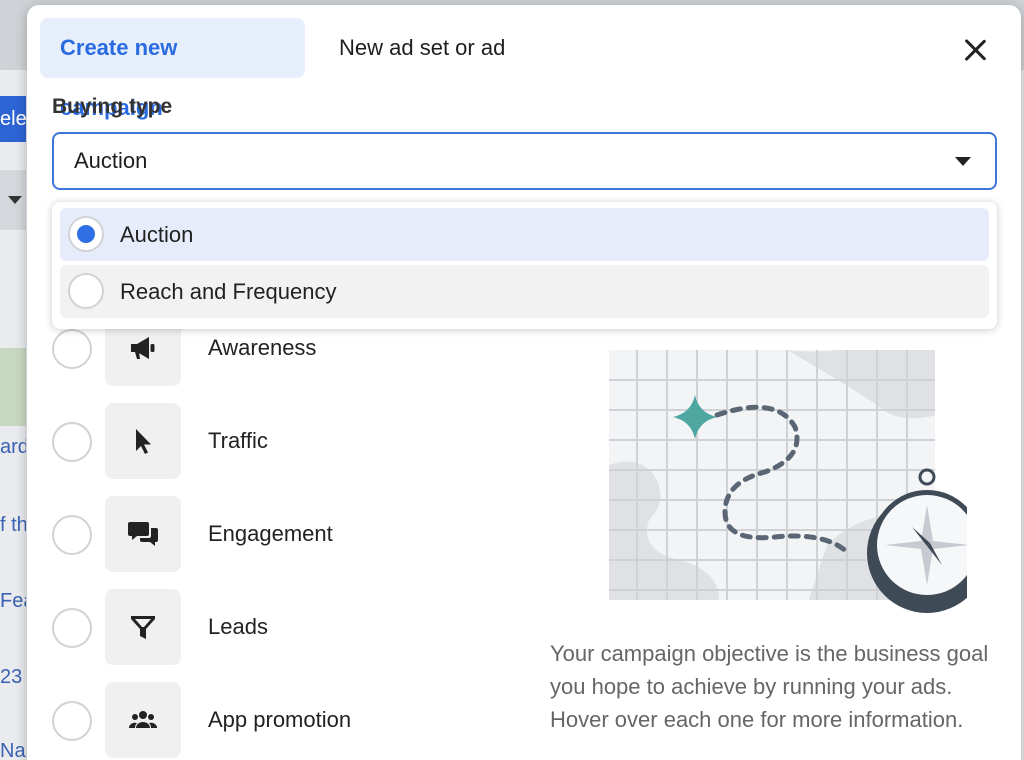  I want to click on megaphone-icon, so click(143, 348).